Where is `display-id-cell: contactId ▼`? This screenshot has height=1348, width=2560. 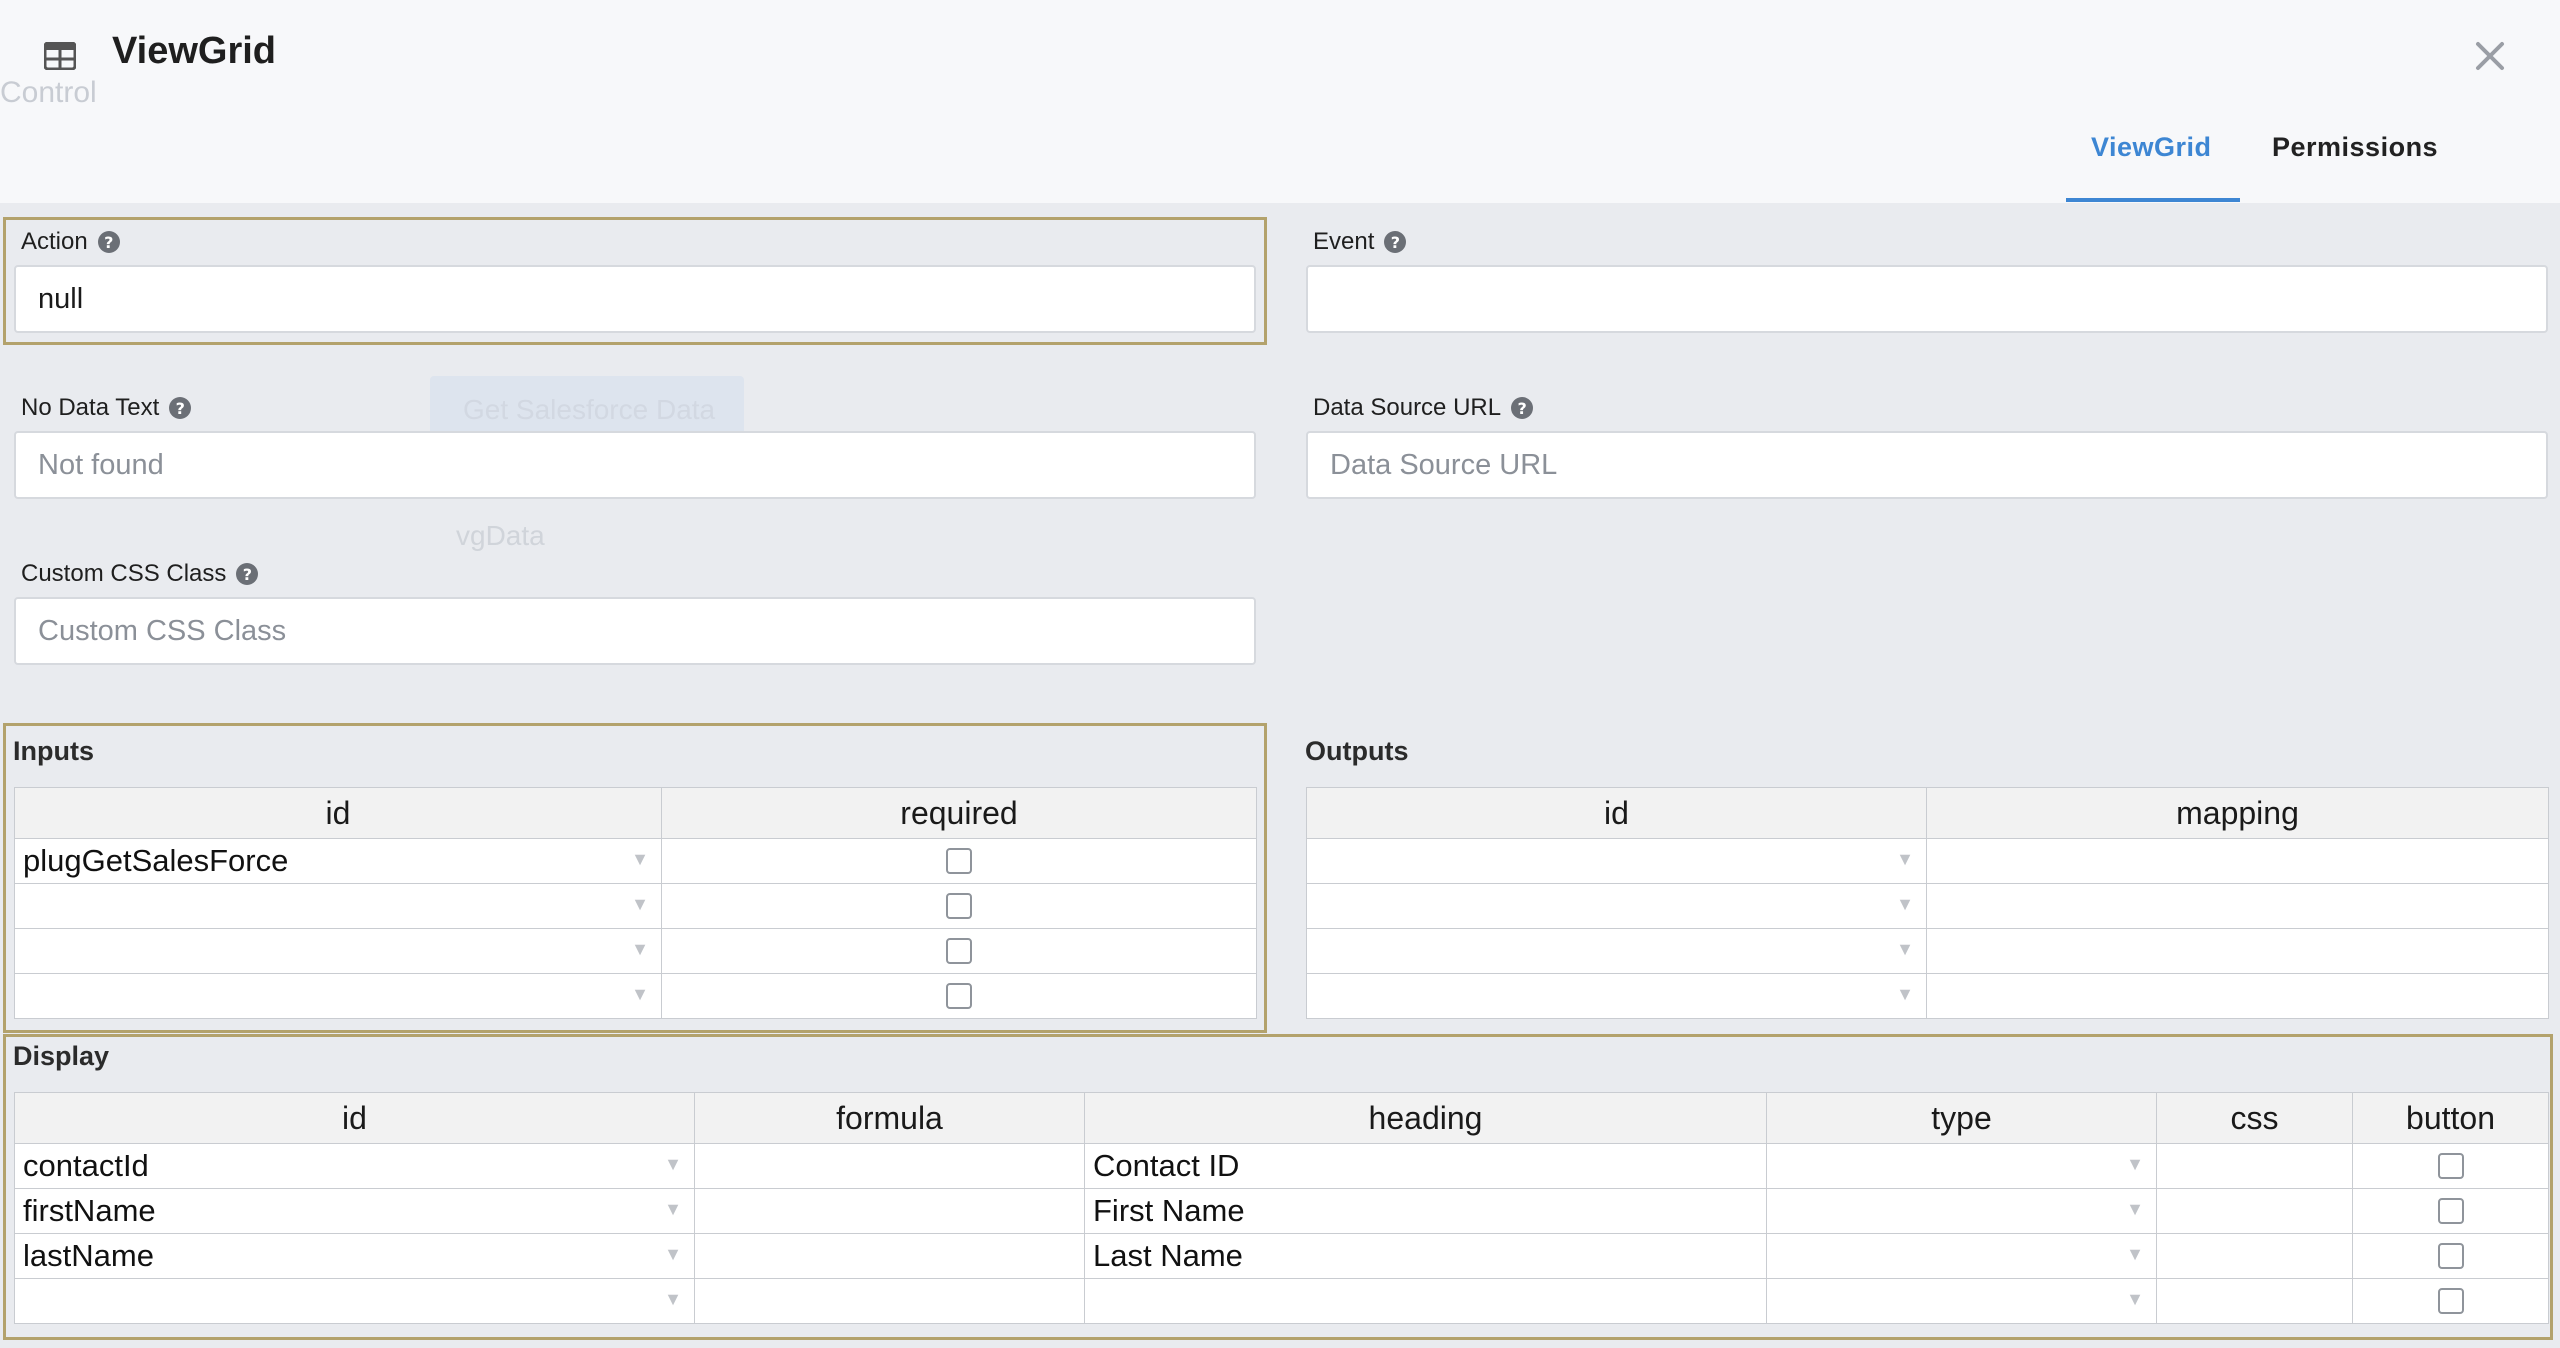
display-id-cell: contactId ▼ is located at coordinates (354, 1166).